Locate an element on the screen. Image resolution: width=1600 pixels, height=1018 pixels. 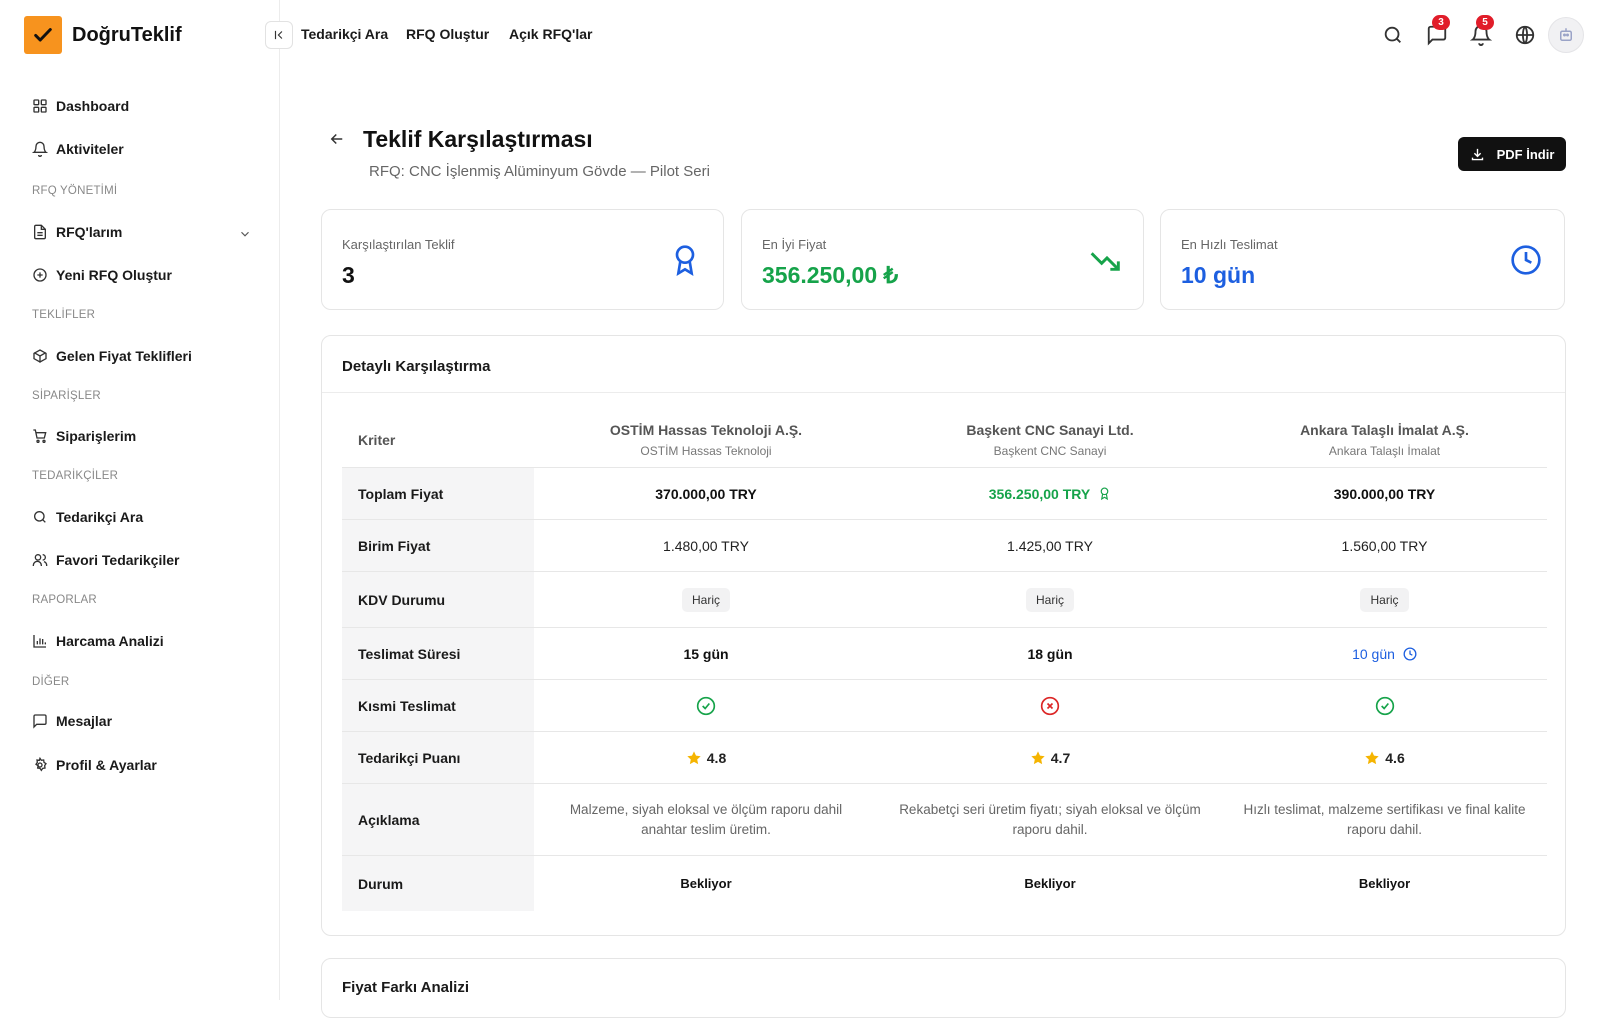
stat-card-compared: Karşılaştırılan Teklif 3 is located at coordinates (522, 259).